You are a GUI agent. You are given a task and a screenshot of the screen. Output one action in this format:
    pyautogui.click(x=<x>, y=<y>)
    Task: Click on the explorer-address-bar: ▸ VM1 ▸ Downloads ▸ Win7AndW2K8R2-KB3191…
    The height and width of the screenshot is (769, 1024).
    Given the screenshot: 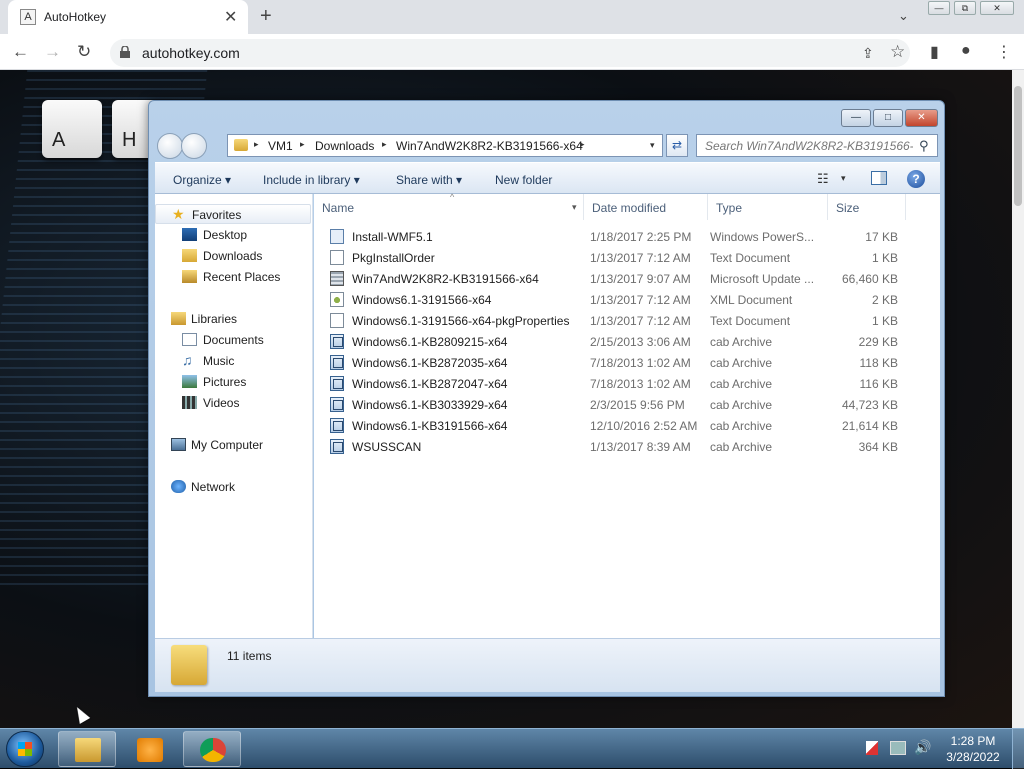 What is the action you would take?
    pyautogui.click(x=445, y=145)
    